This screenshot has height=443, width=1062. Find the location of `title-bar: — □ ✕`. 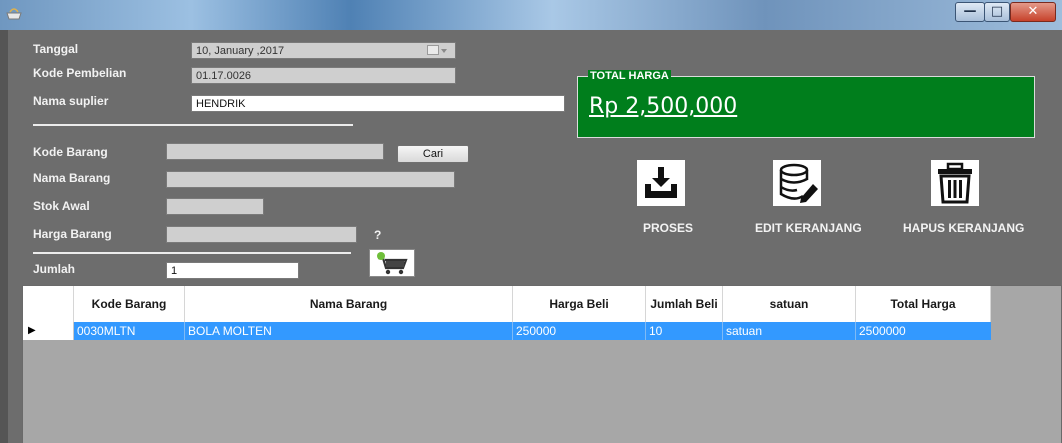

title-bar: — □ ✕ is located at coordinates (531, 15).